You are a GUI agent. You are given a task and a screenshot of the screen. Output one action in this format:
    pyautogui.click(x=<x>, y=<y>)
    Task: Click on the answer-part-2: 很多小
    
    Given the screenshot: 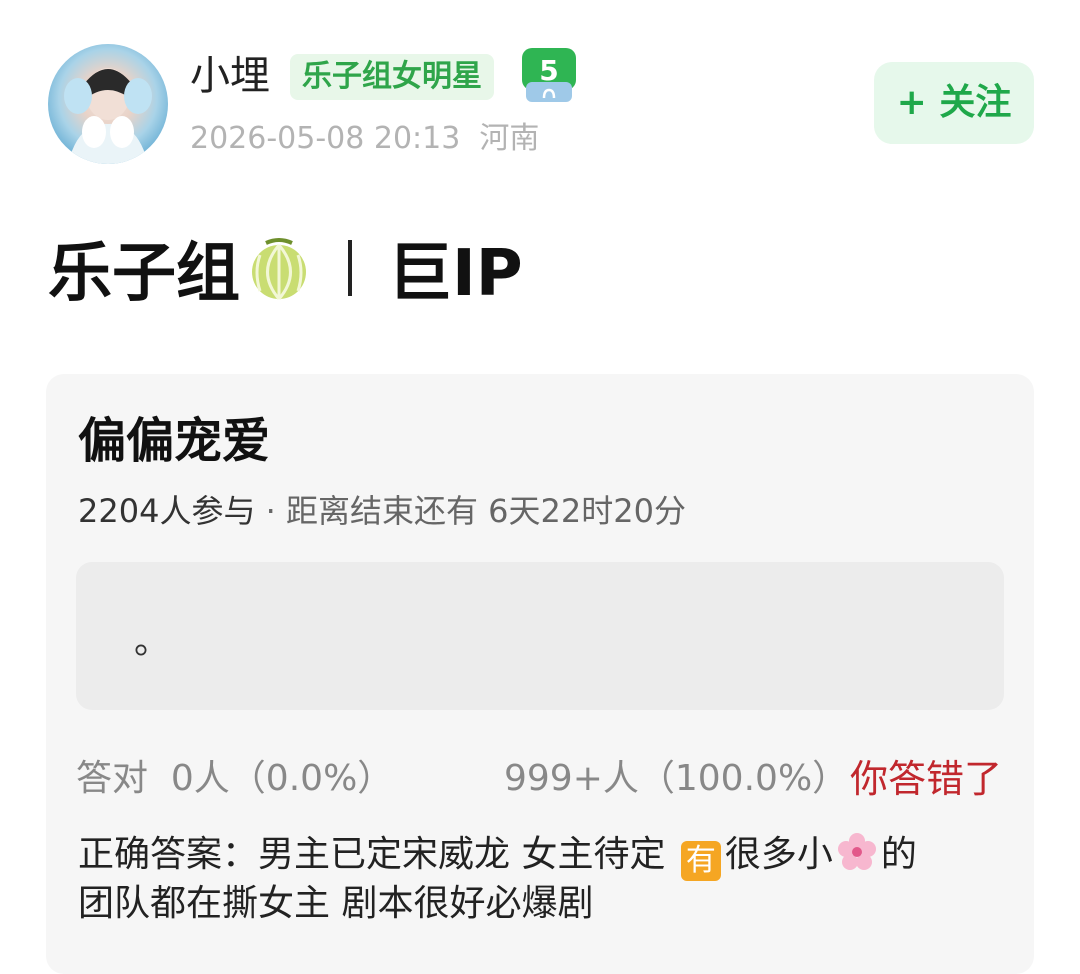 What is the action you would take?
    pyautogui.click(x=778, y=854)
    